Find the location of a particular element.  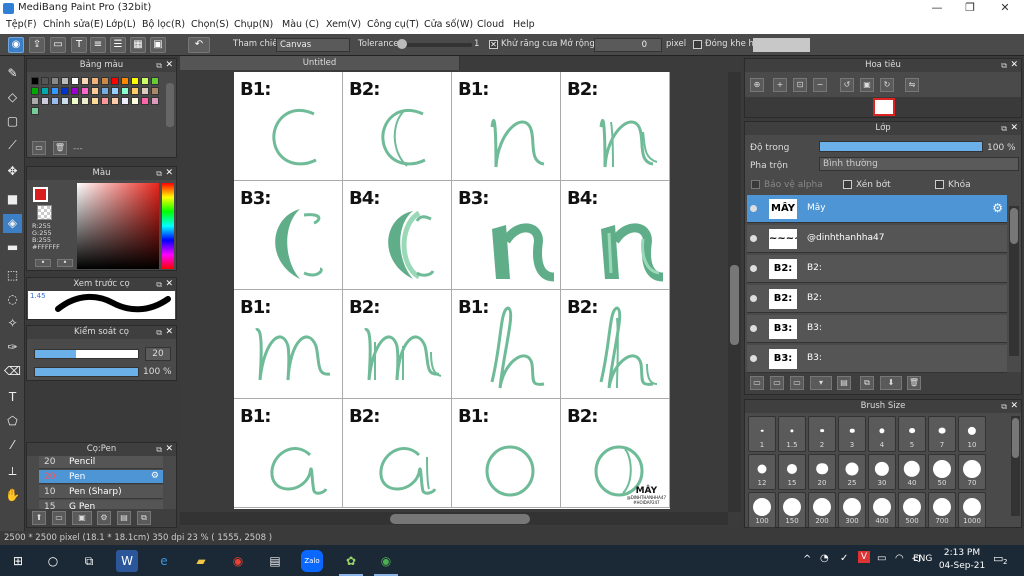

clock-date: 04-Sep-21 is located at coordinates (962, 566).